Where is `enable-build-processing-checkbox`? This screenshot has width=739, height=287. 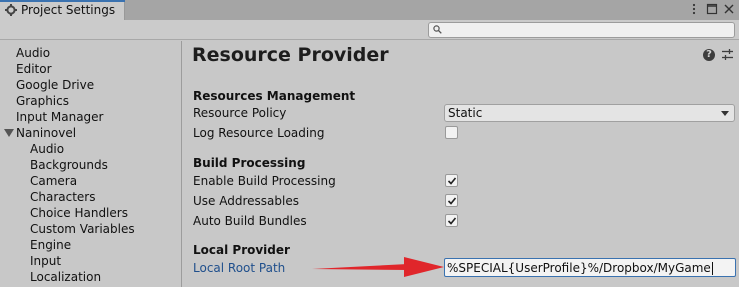 enable-build-processing-checkbox is located at coordinates (451, 180).